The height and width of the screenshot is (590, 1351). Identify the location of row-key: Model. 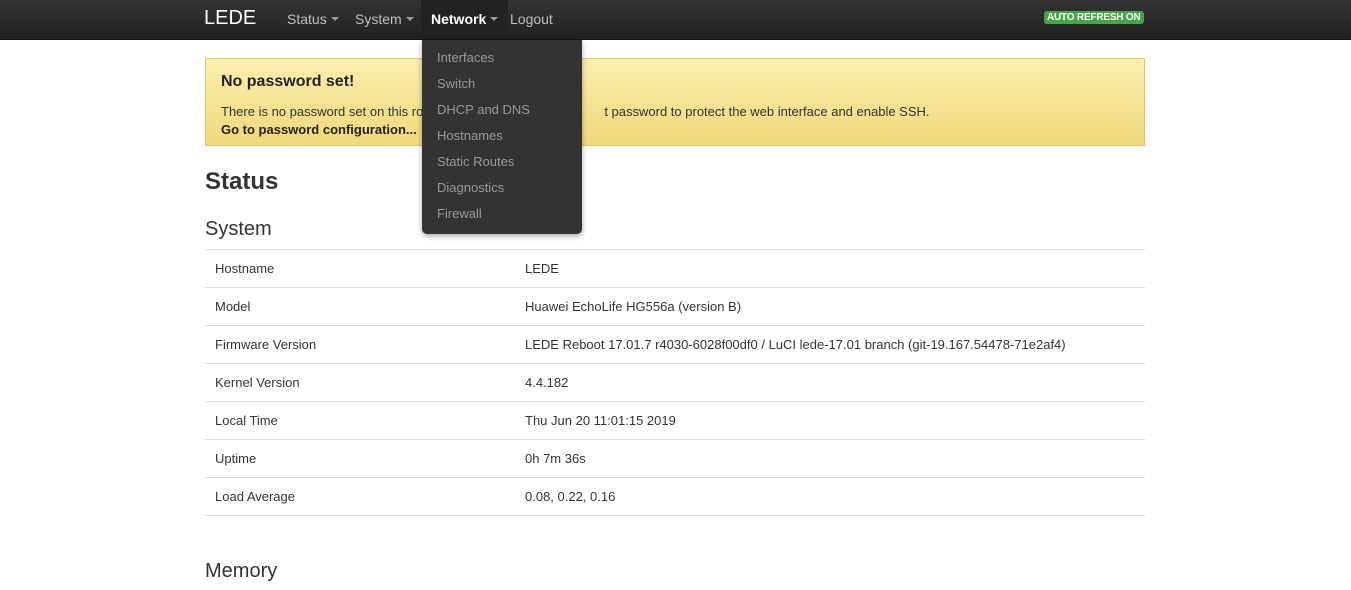
(360, 306).